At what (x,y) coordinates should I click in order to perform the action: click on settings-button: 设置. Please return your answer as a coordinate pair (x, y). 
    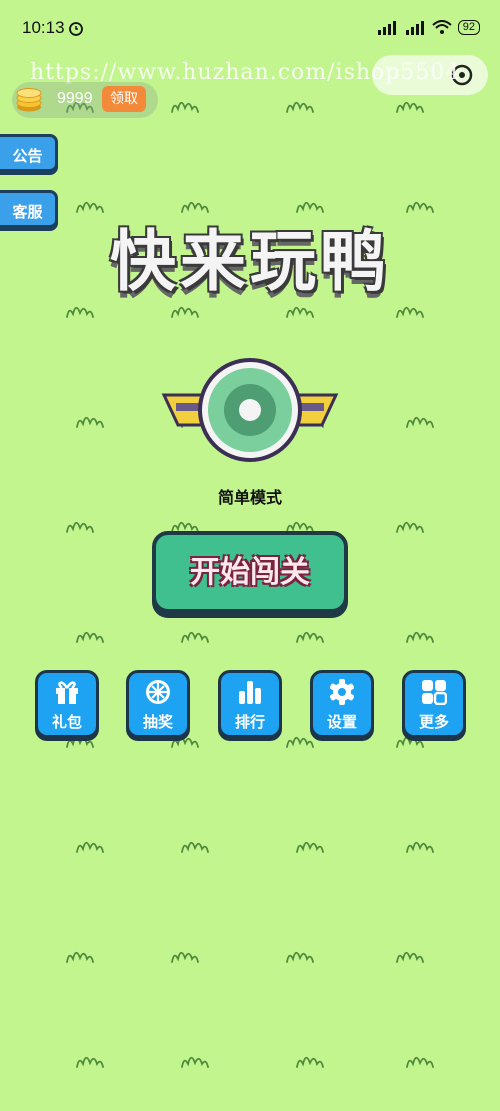
    Looking at the image, I should click on (342, 704).